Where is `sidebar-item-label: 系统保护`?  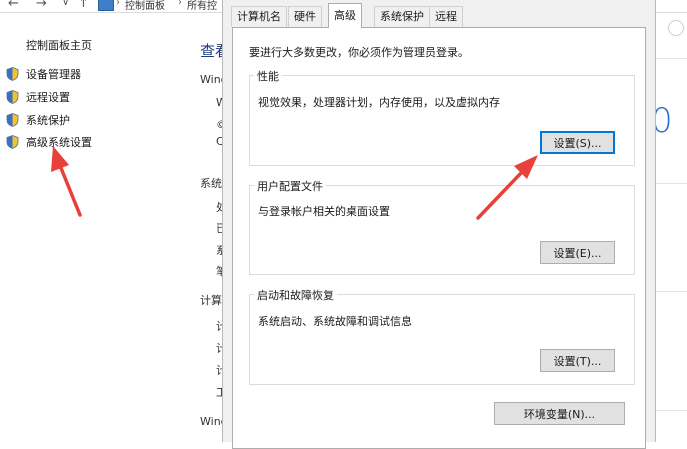
sidebar-item-label: 系统保护 is located at coordinates (48, 120).